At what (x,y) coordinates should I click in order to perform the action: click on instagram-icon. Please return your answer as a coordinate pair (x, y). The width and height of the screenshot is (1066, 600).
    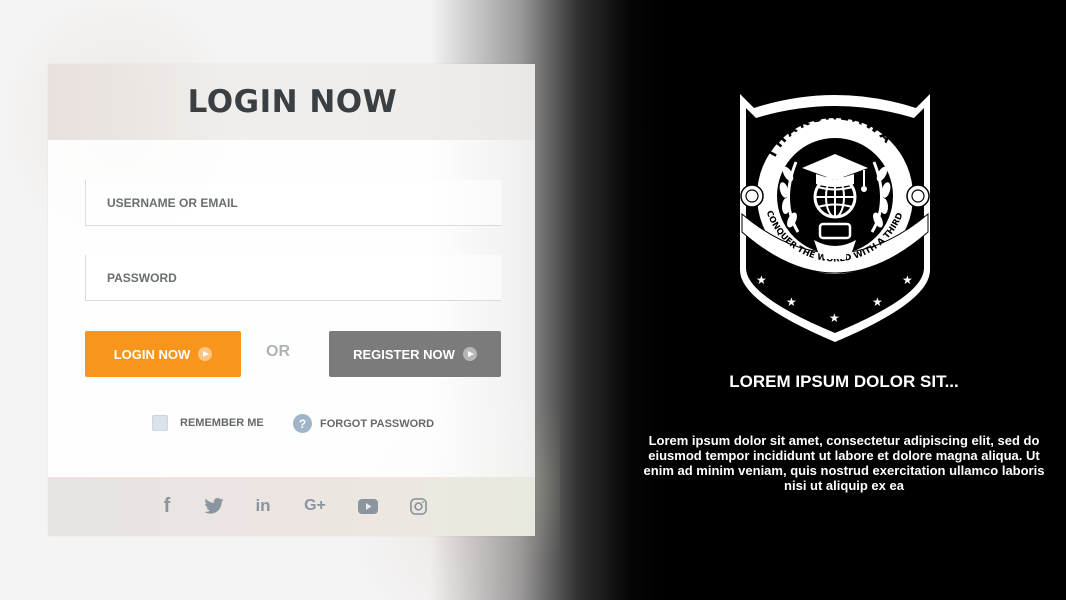
    Looking at the image, I should click on (418, 506).